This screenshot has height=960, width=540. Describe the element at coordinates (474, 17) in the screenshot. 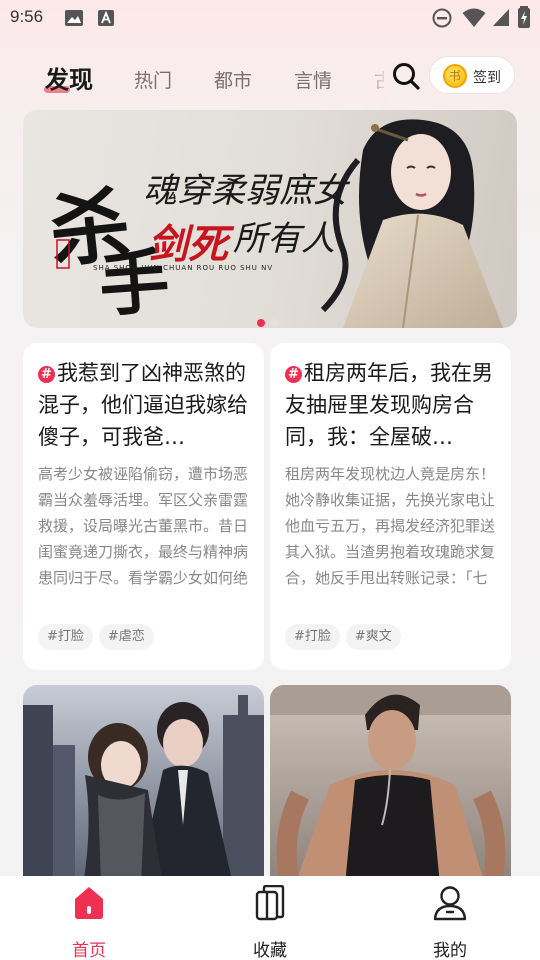

I see `wifi-icon` at that location.